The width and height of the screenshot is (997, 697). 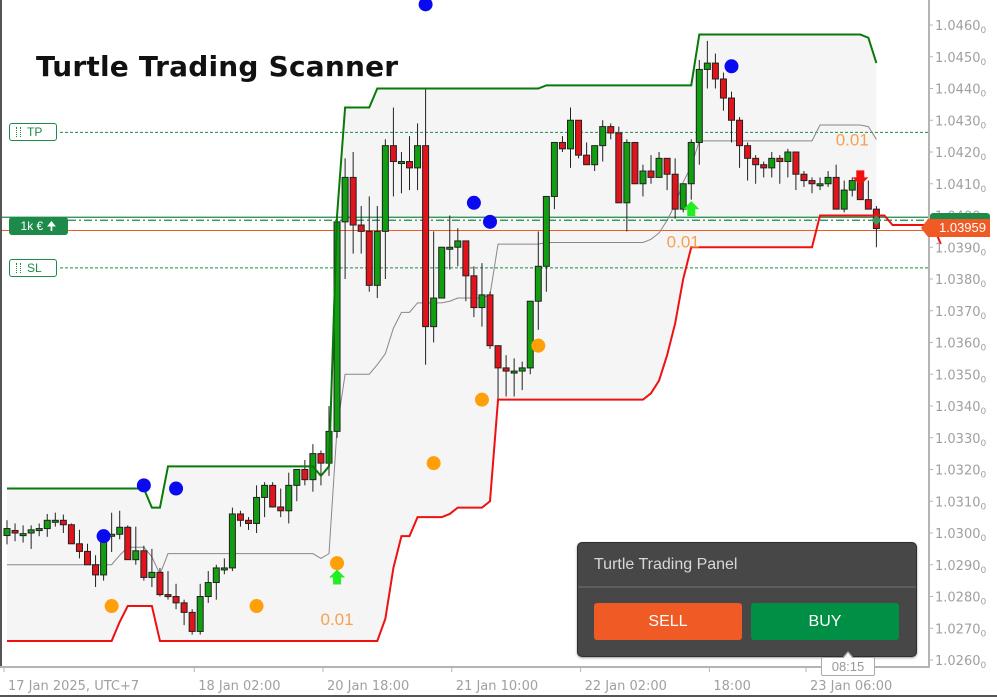 I want to click on y-tick-label: 1.03800, so click(x=961, y=281).